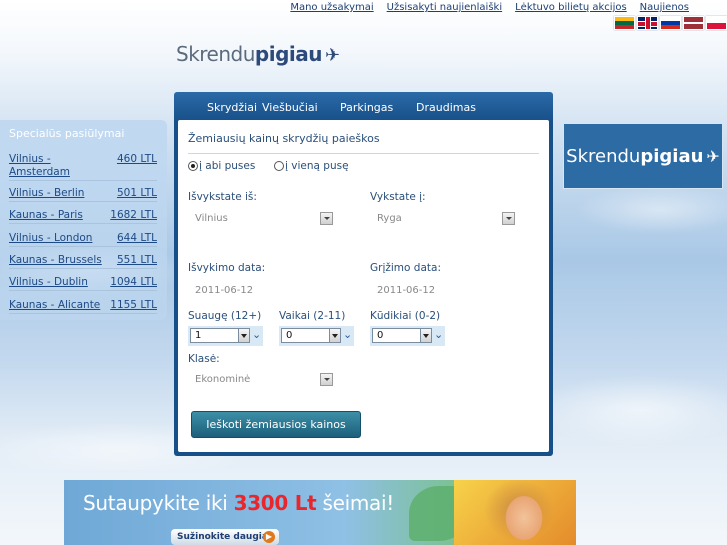 Image resolution: width=727 pixels, height=545 pixels. Describe the element at coordinates (397, 335) in the screenshot. I see `infants-value: 0` at that location.